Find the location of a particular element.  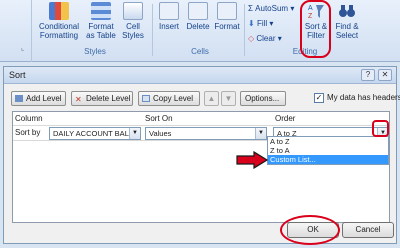

cancel-button: Cancel is located at coordinates (368, 230).